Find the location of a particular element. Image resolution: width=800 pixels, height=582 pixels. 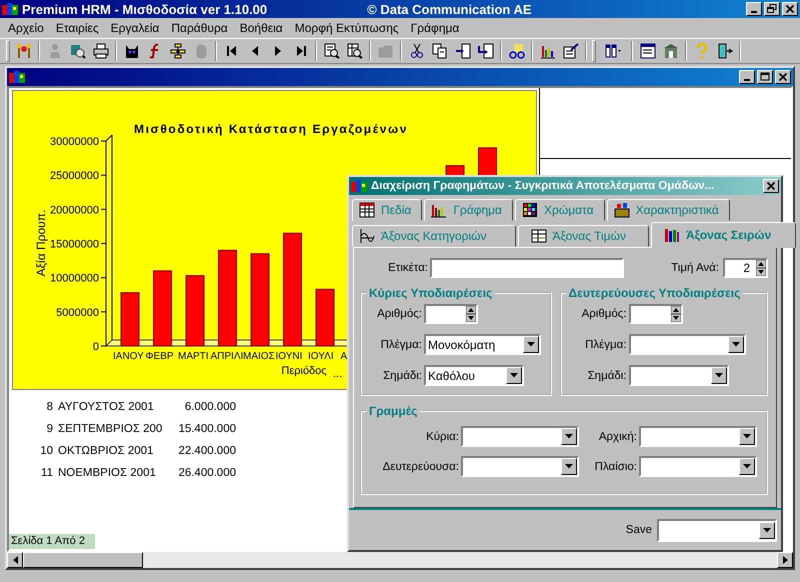

x-axis-label: Περιόδος is located at coordinates (304, 371).